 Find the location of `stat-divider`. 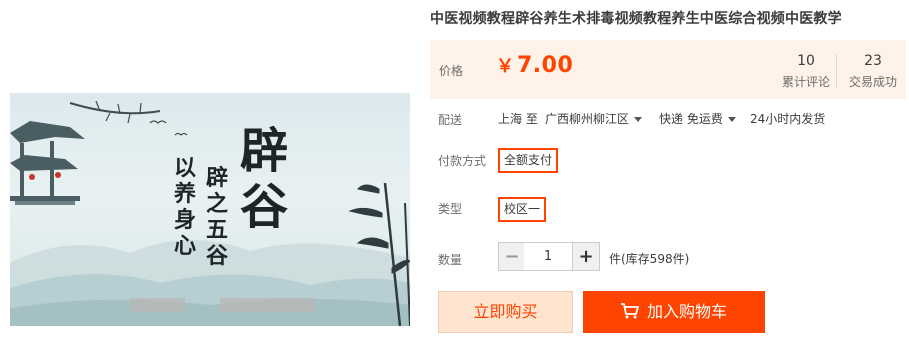

stat-divider is located at coordinates (836, 71).